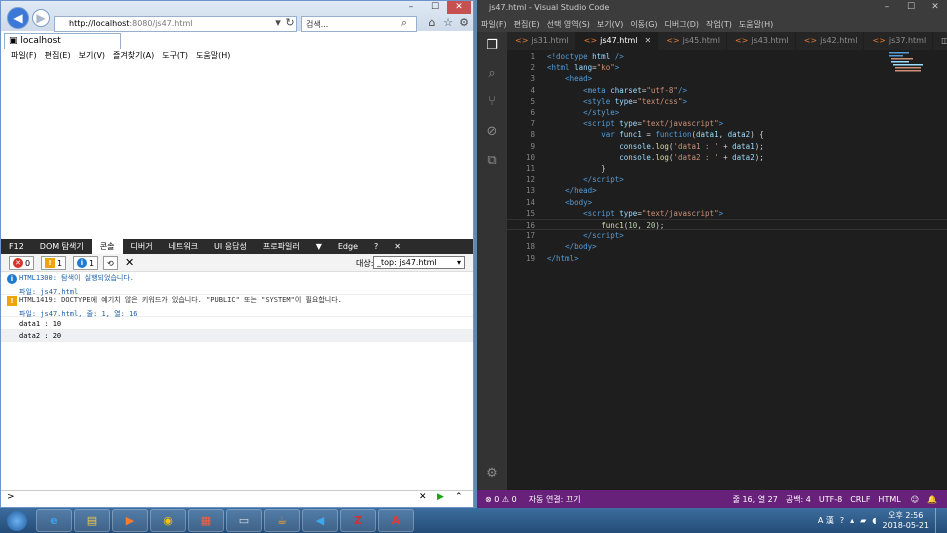 The image size is (947, 533). I want to click on extensions-icon: ⧉, so click(492, 161).